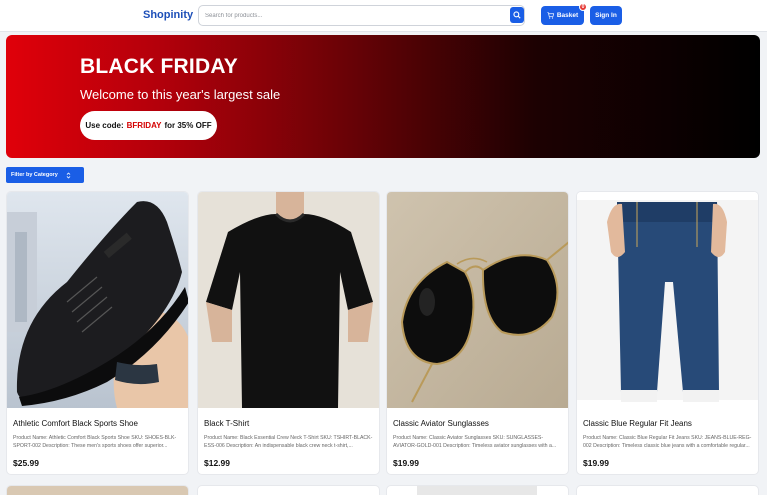 The height and width of the screenshot is (495, 767). What do you see at coordinates (355, 16) in the screenshot?
I see `search-input` at bounding box center [355, 16].